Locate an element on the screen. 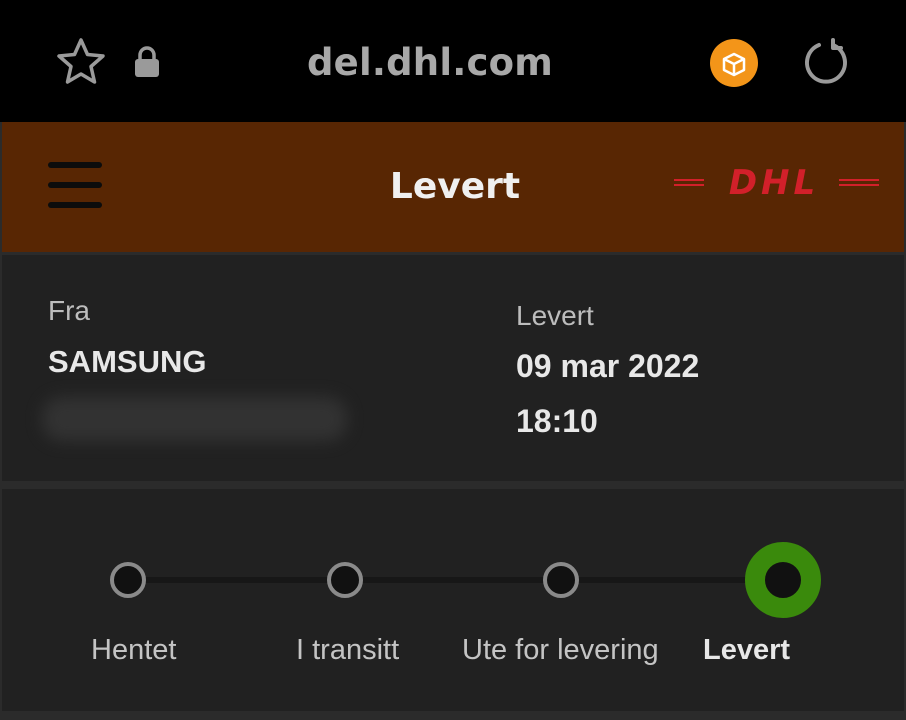 The image size is (906, 720). progress-track is located at coordinates (456, 580).